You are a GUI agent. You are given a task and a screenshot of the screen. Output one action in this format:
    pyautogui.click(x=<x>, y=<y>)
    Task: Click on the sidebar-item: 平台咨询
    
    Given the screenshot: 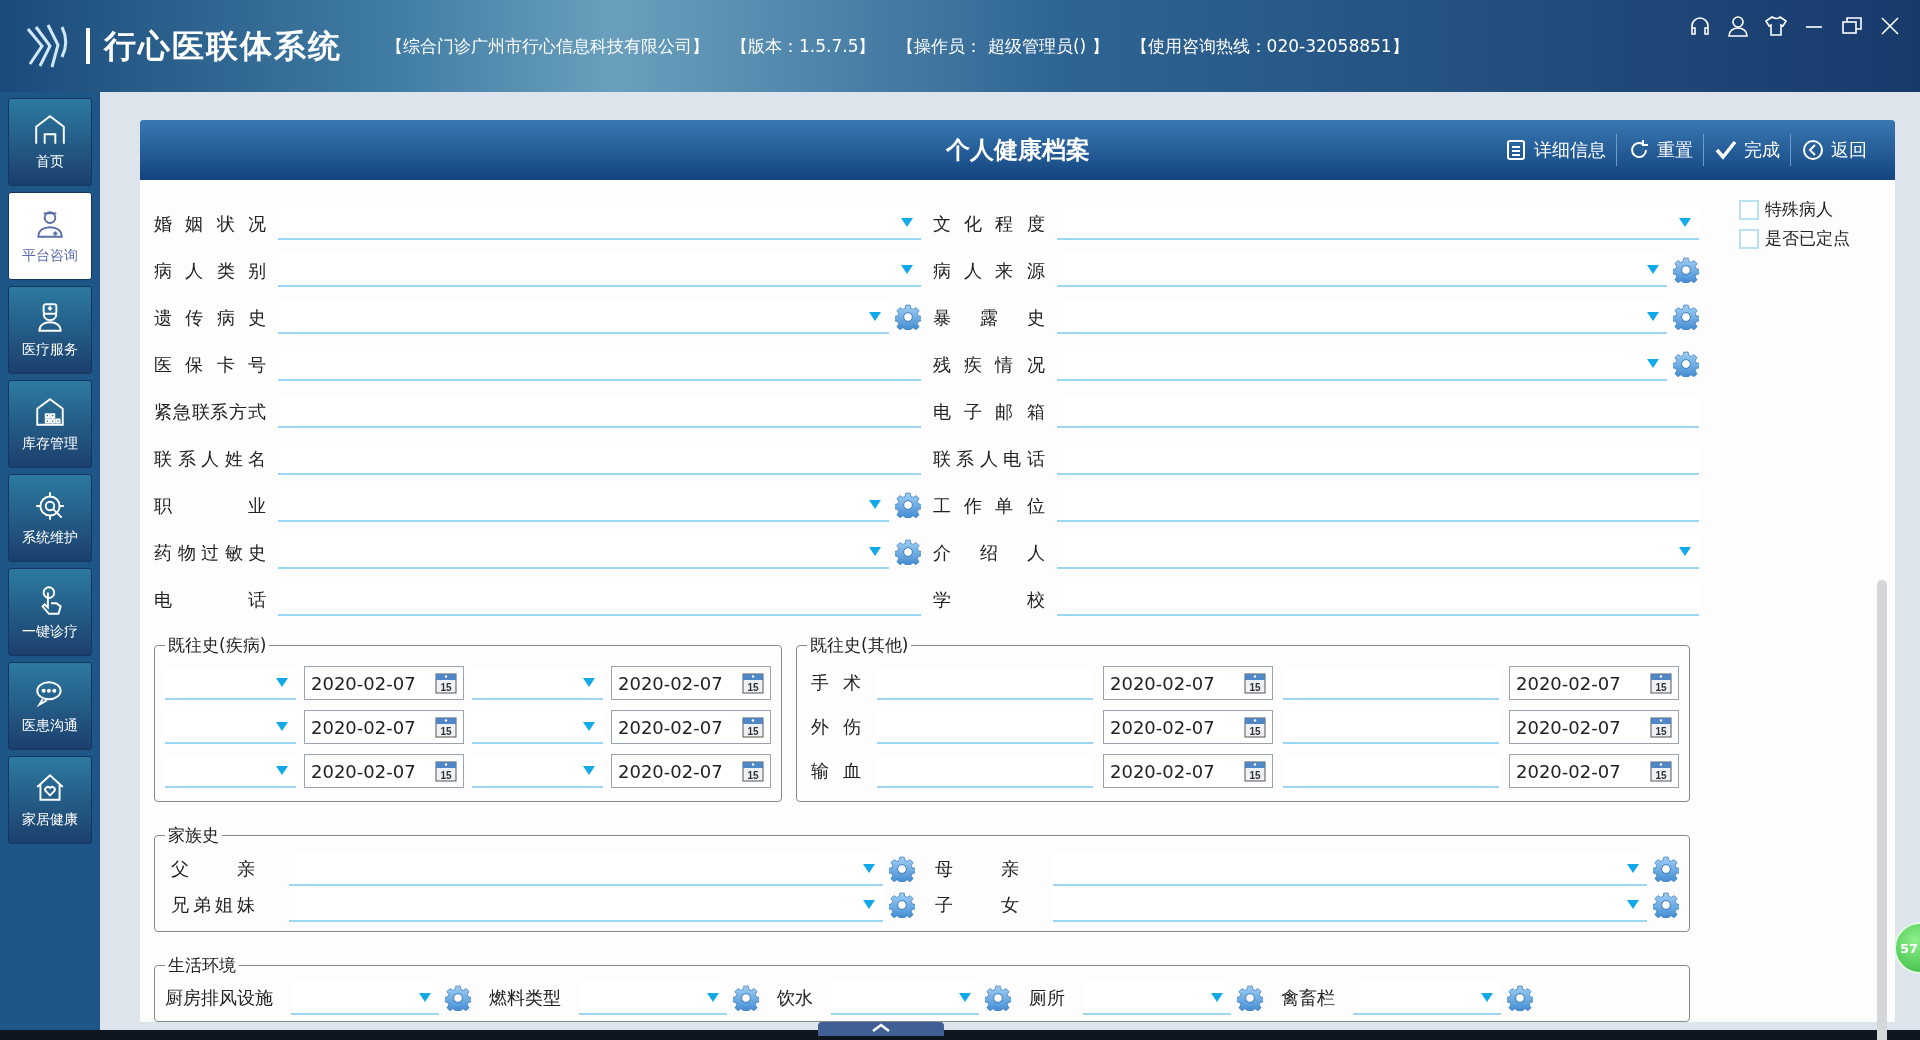 What is the action you would take?
    pyautogui.click(x=50, y=236)
    